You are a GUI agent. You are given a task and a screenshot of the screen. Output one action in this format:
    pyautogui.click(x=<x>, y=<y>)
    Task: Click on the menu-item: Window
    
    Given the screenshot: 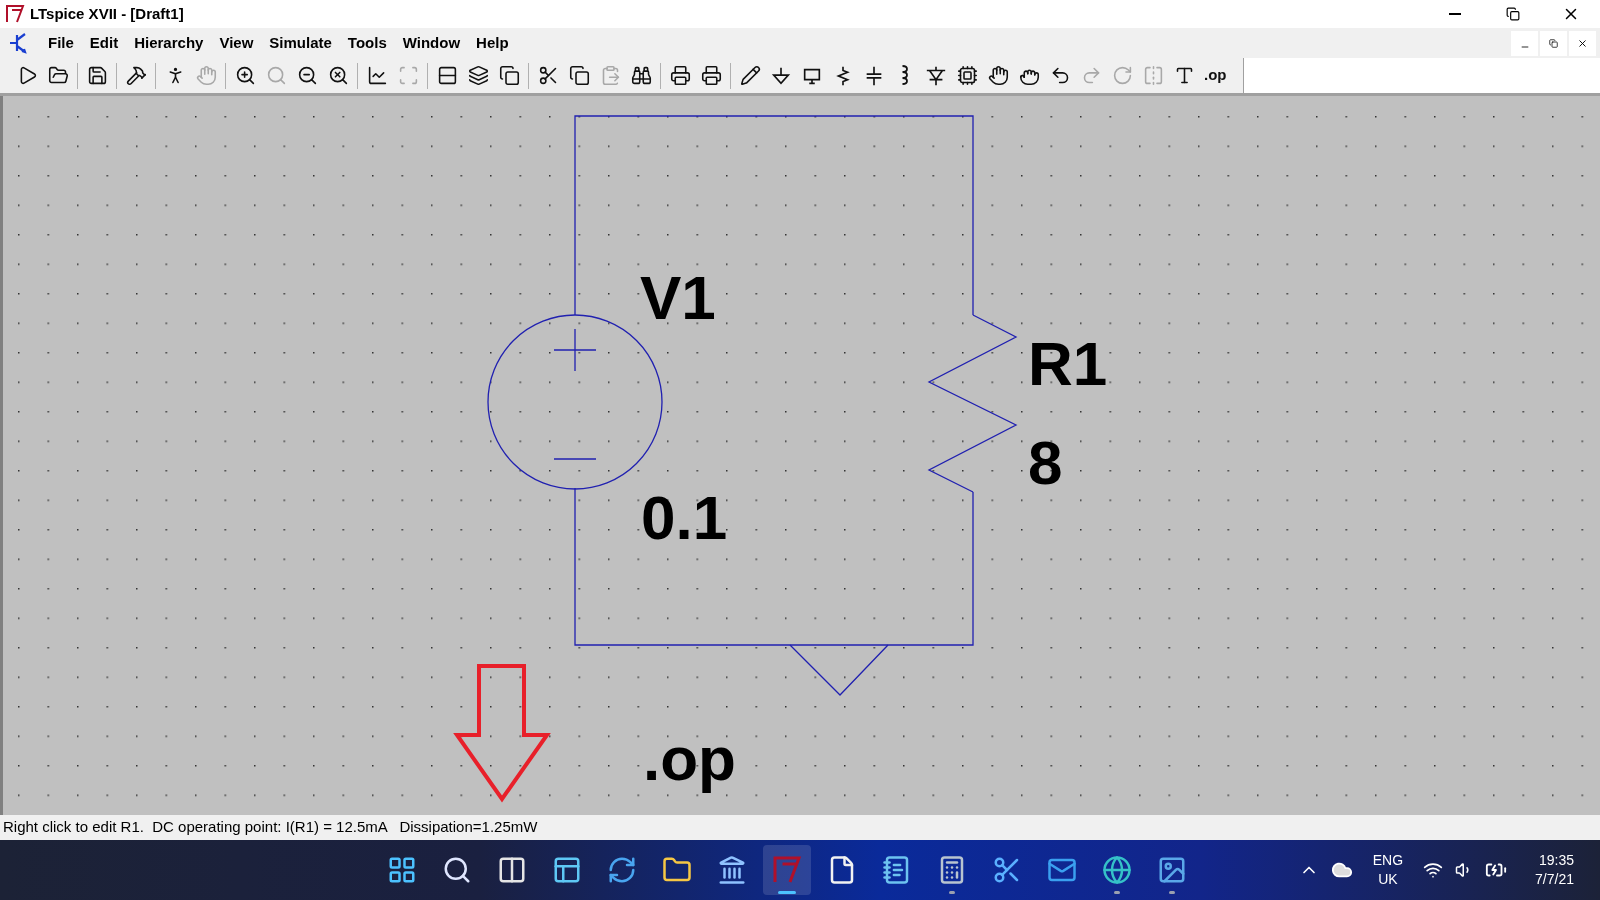 What is the action you would take?
    pyautogui.click(x=431, y=43)
    